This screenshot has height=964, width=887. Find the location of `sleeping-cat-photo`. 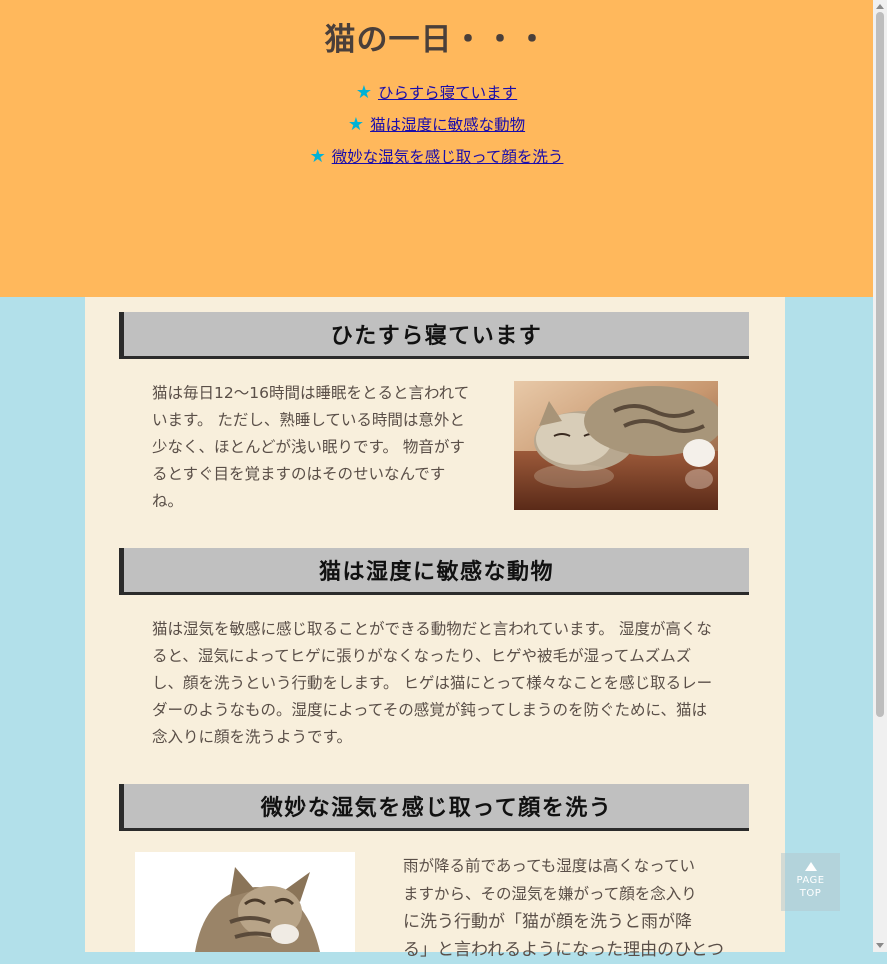

sleeping-cat-photo is located at coordinates (616, 445).